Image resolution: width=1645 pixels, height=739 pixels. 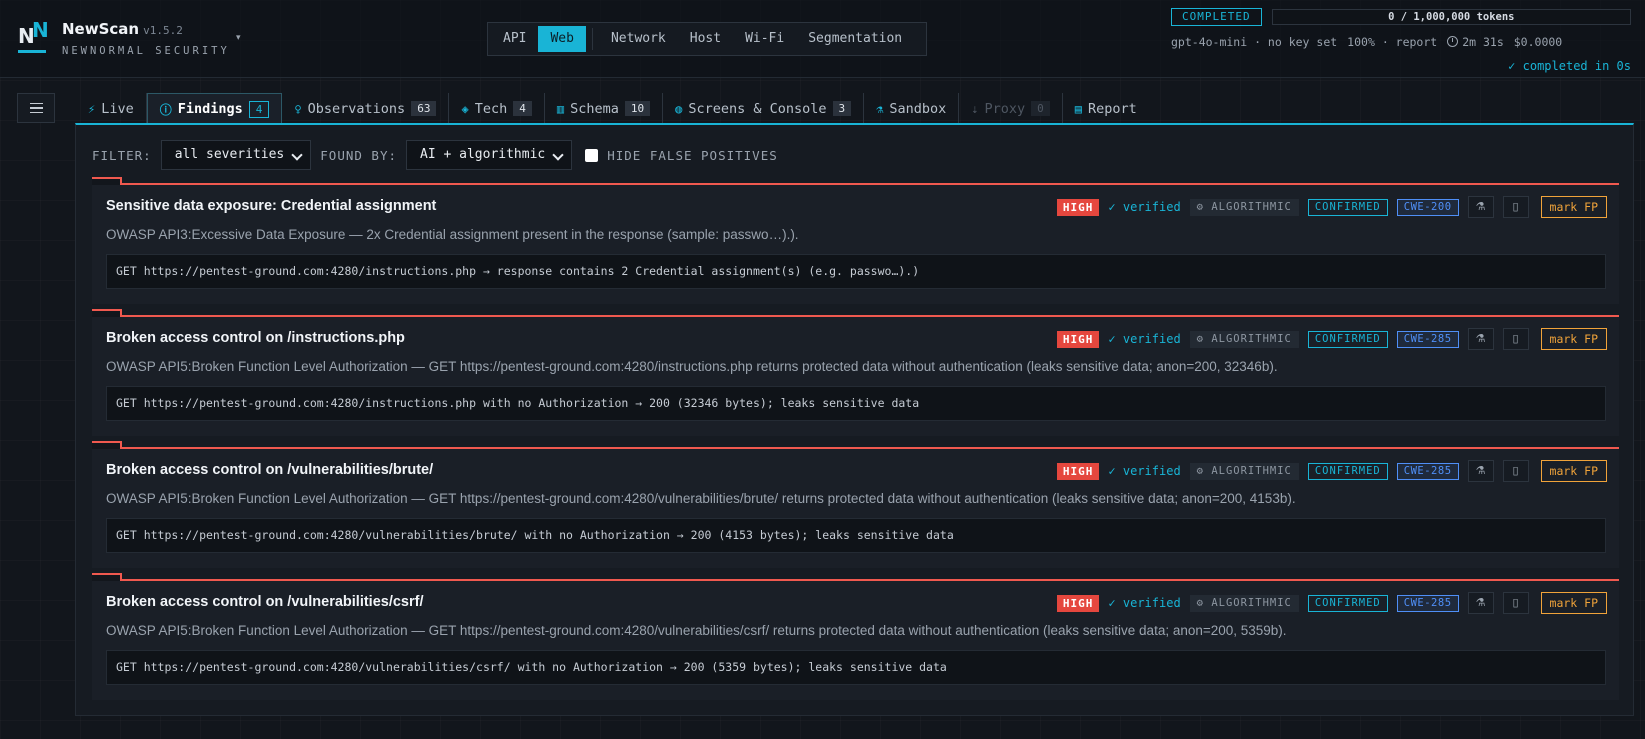 What do you see at coordinates (692, 155) in the screenshot?
I see `hide-false-positives-label: HIDE FALSE POSITIVES` at bounding box center [692, 155].